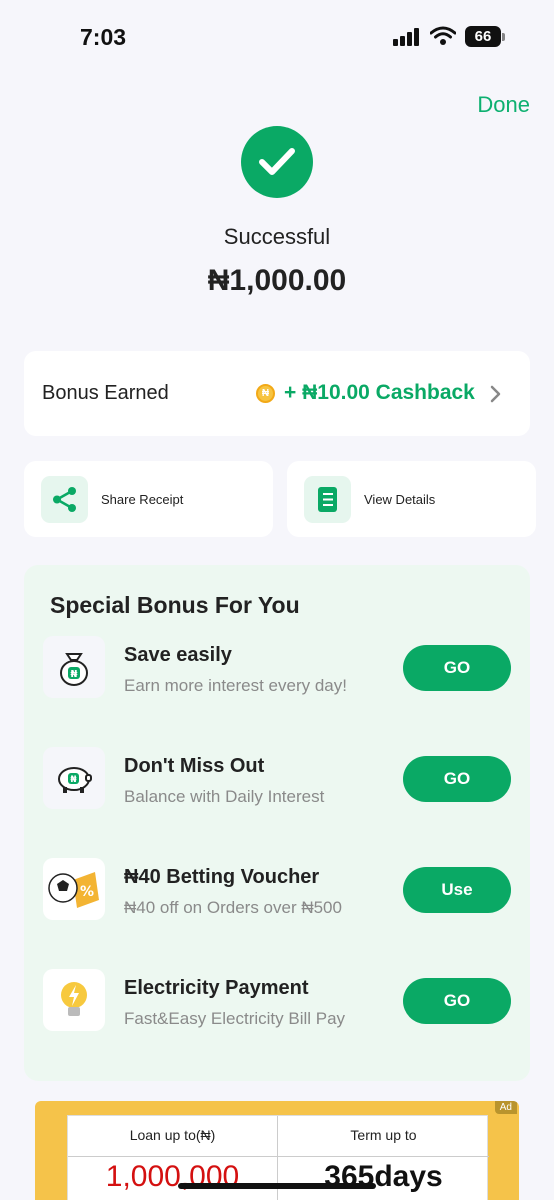 The height and width of the screenshot is (1200, 554). What do you see at coordinates (407, 37) in the screenshot?
I see `signal-icon` at bounding box center [407, 37].